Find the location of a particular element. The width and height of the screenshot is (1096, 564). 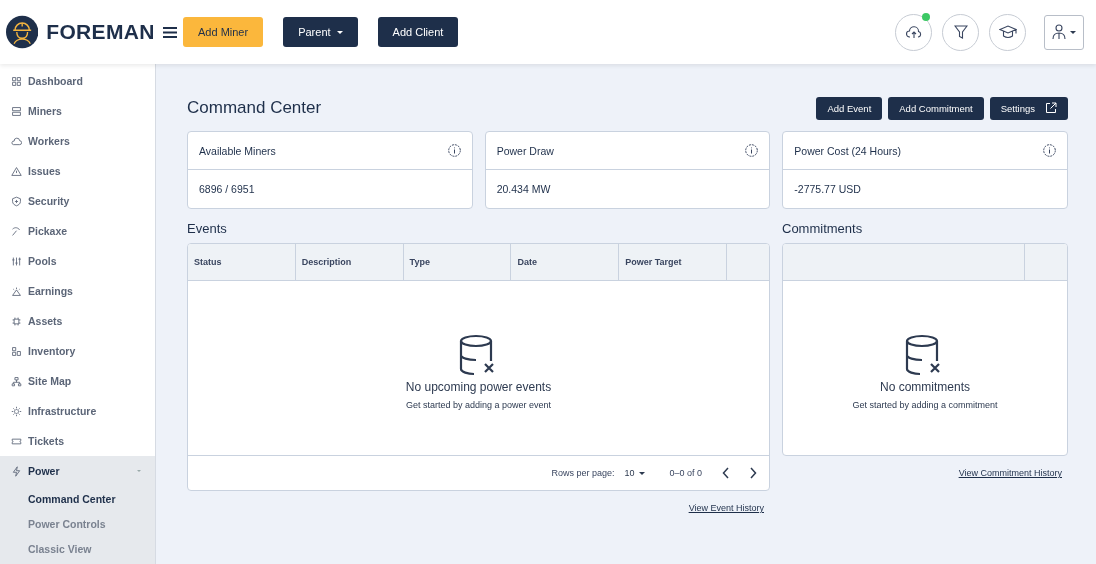

column-header: Description is located at coordinates (349, 262).